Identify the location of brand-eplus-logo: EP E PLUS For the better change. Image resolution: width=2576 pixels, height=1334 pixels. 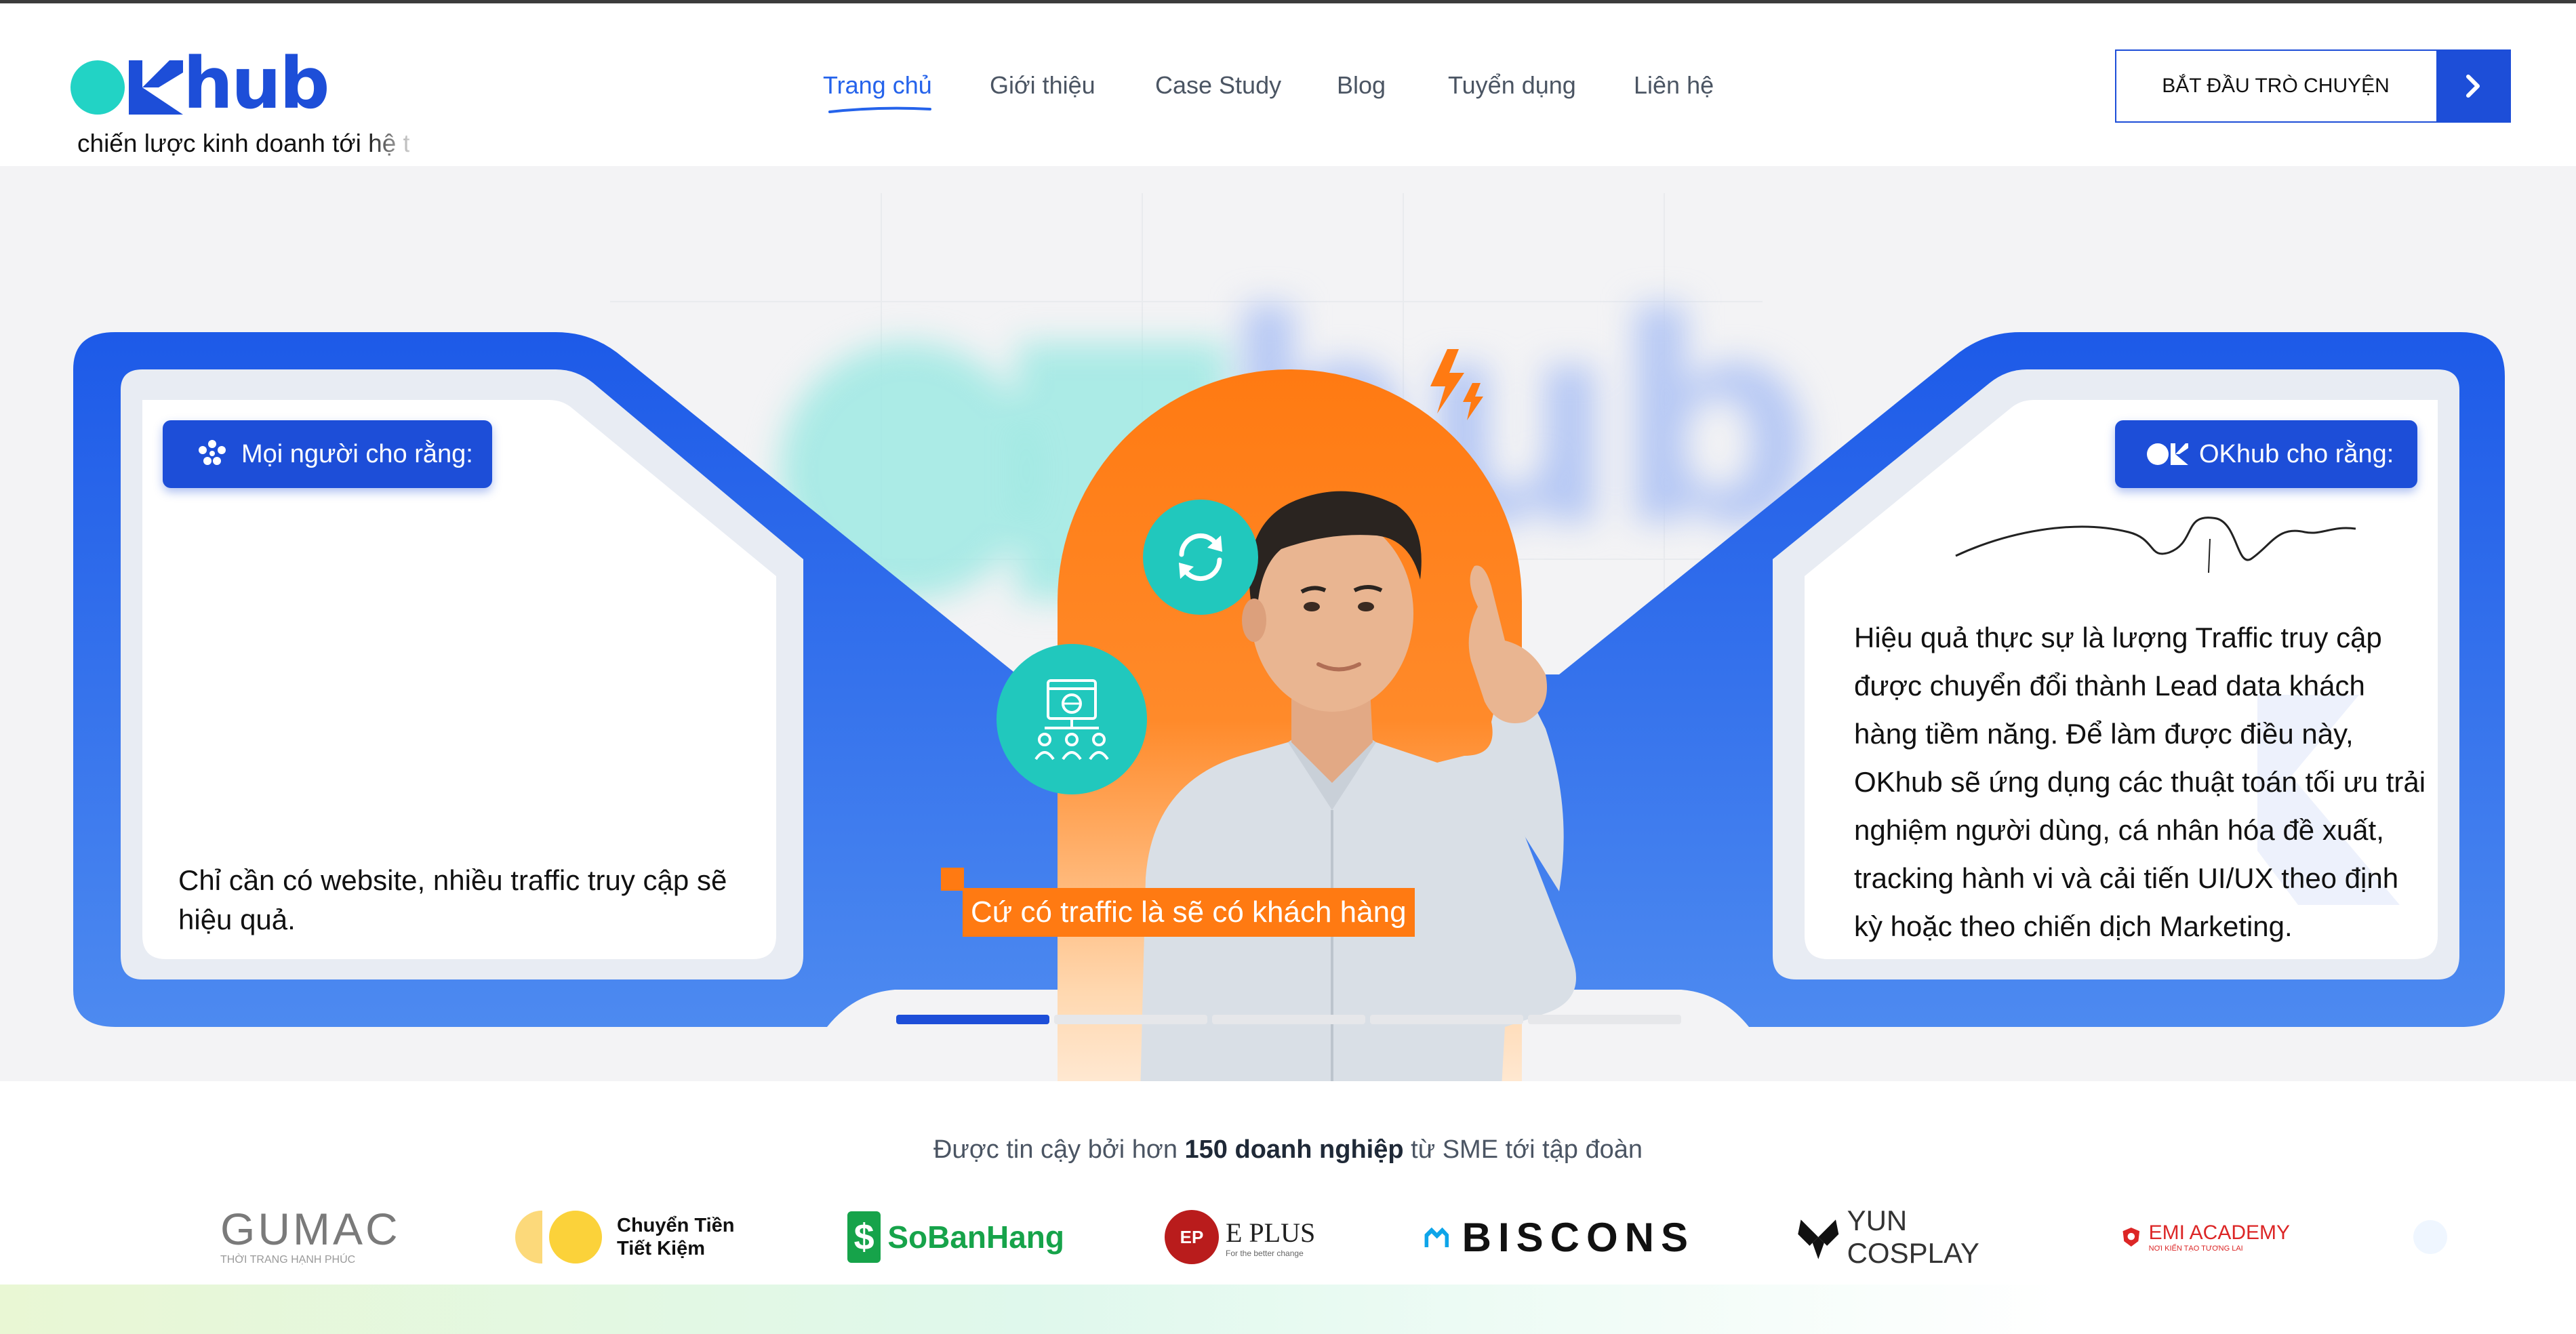
(1243, 1237).